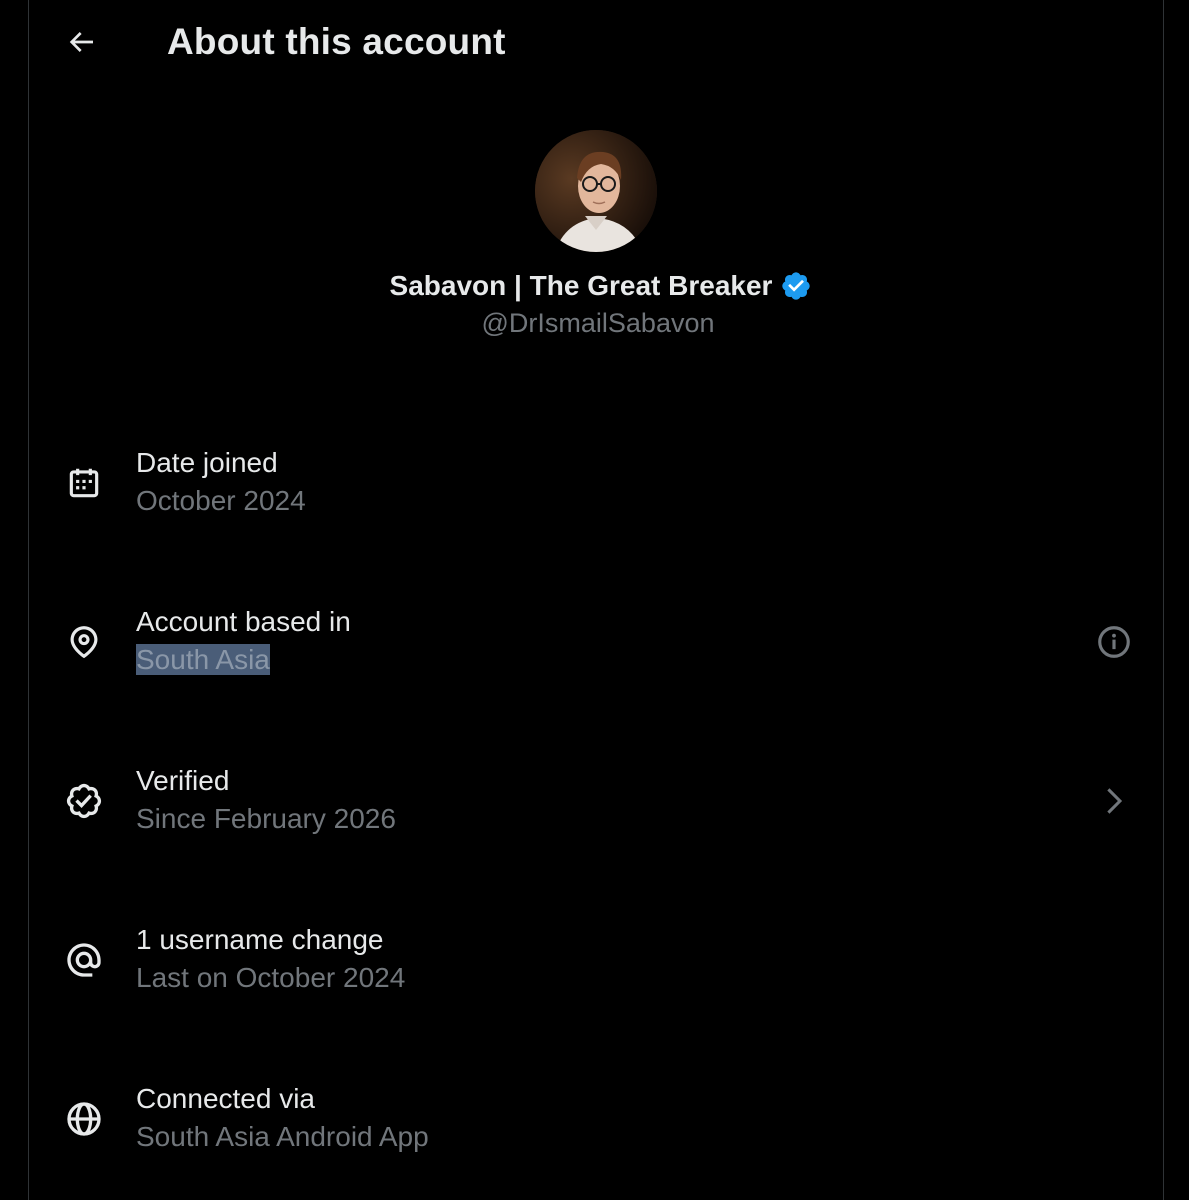 The image size is (1189, 1200). I want to click on info-icon, so click(1114, 642).